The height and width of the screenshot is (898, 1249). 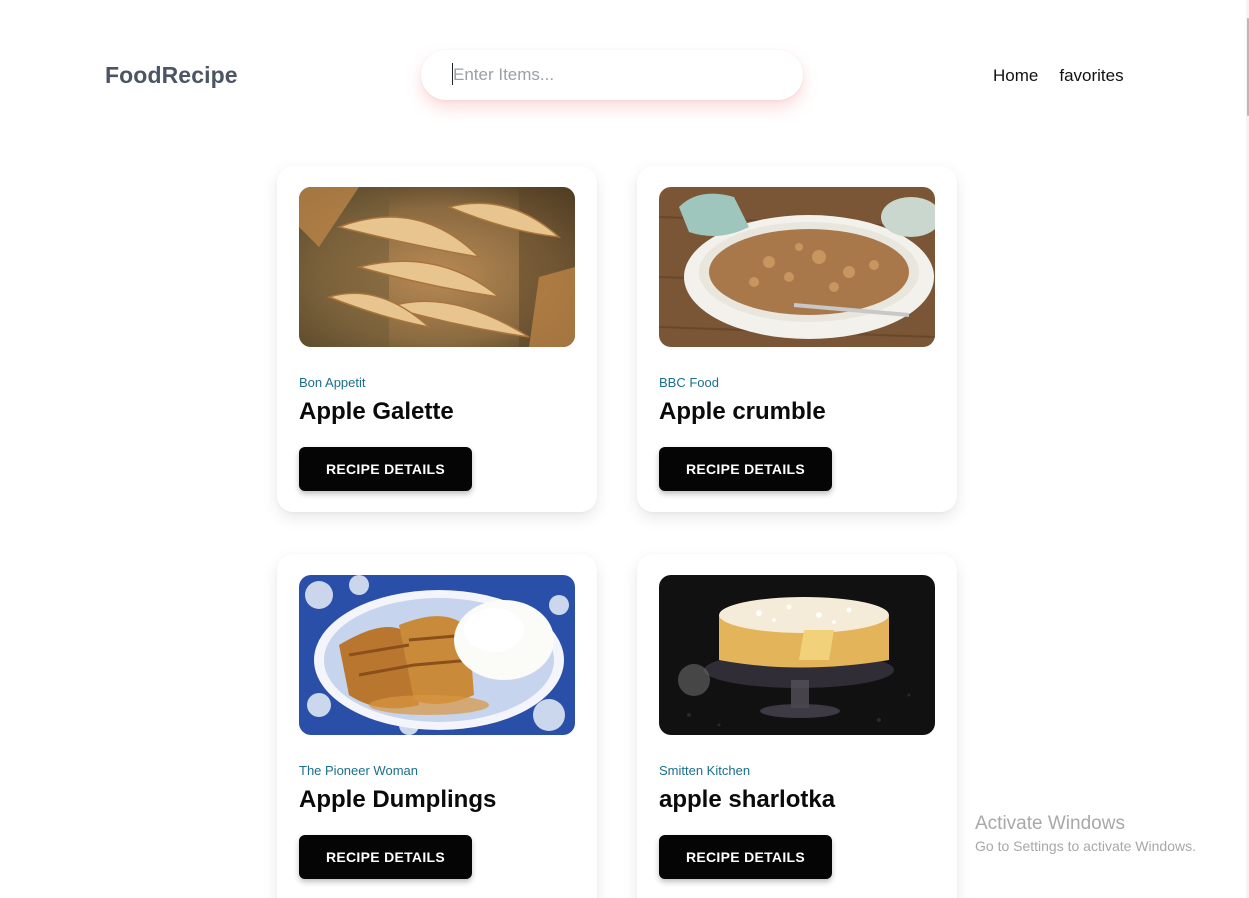 What do you see at coordinates (705, 770) in the screenshot?
I see `recipe-publisher: Smitten Kitchen` at bounding box center [705, 770].